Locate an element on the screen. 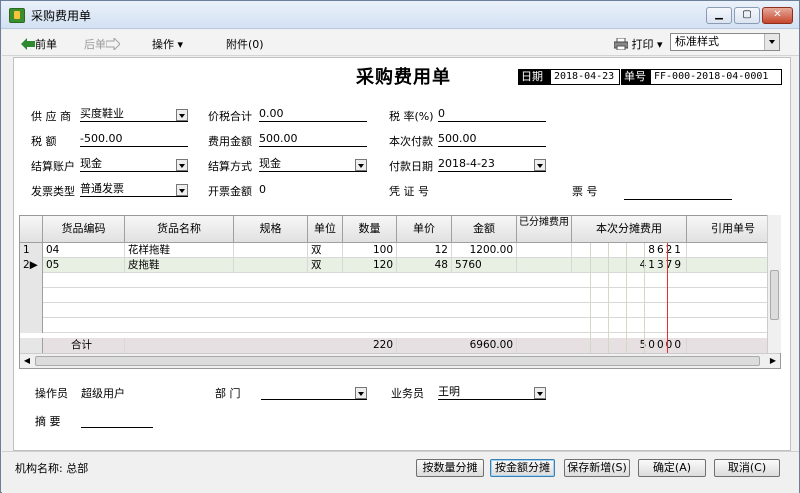 This screenshot has height=493, width=800. pay-date-value: 2018-4-23 is located at coordinates (466, 163).